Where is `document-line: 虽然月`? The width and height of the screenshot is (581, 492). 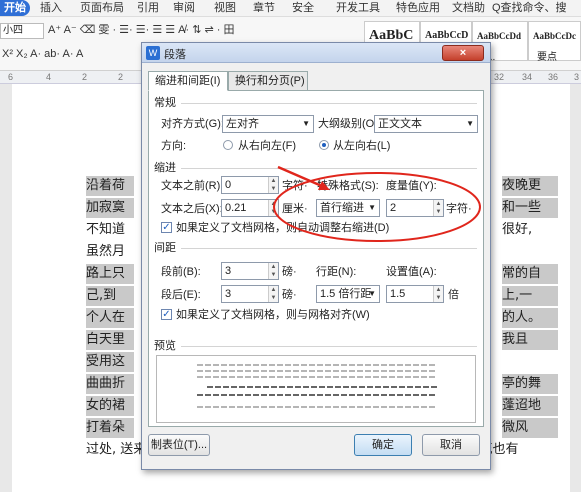
document-line: 虽然月 is located at coordinates (110, 252).